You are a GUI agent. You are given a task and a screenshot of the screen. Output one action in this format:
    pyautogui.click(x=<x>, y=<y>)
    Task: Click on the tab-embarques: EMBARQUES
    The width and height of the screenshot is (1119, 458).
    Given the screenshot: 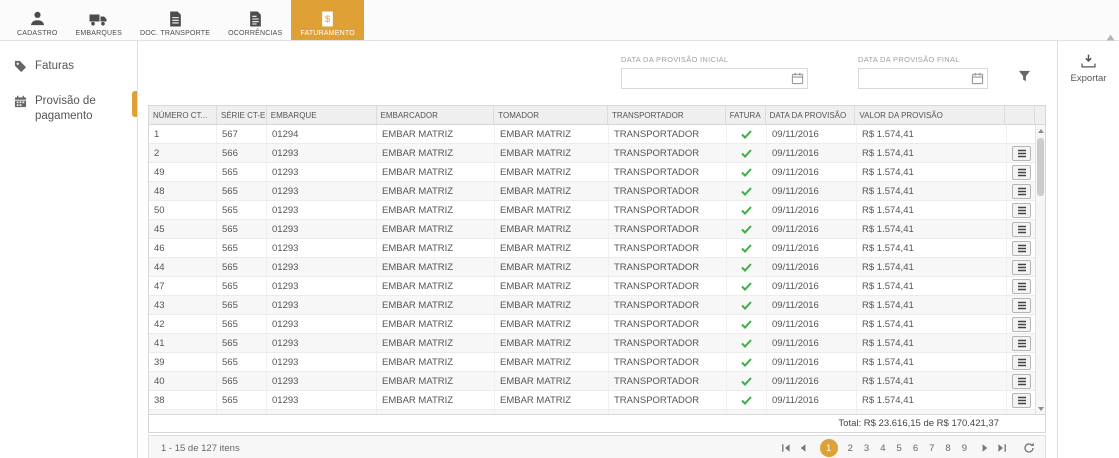 What is the action you would take?
    pyautogui.click(x=99, y=20)
    